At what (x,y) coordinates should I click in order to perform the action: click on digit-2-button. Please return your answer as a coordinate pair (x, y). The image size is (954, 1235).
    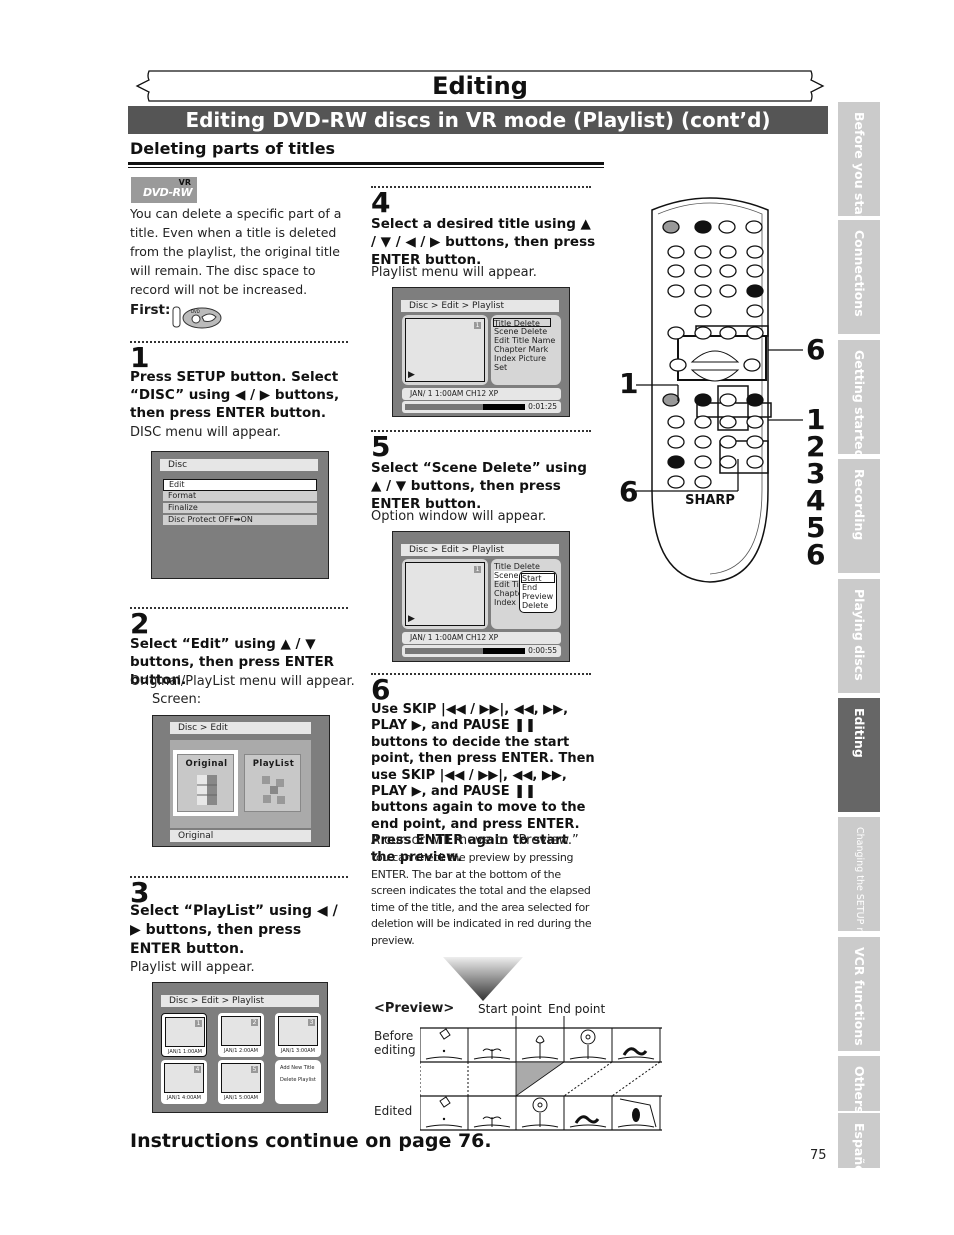
    Looking at the image, I should click on (703, 252).